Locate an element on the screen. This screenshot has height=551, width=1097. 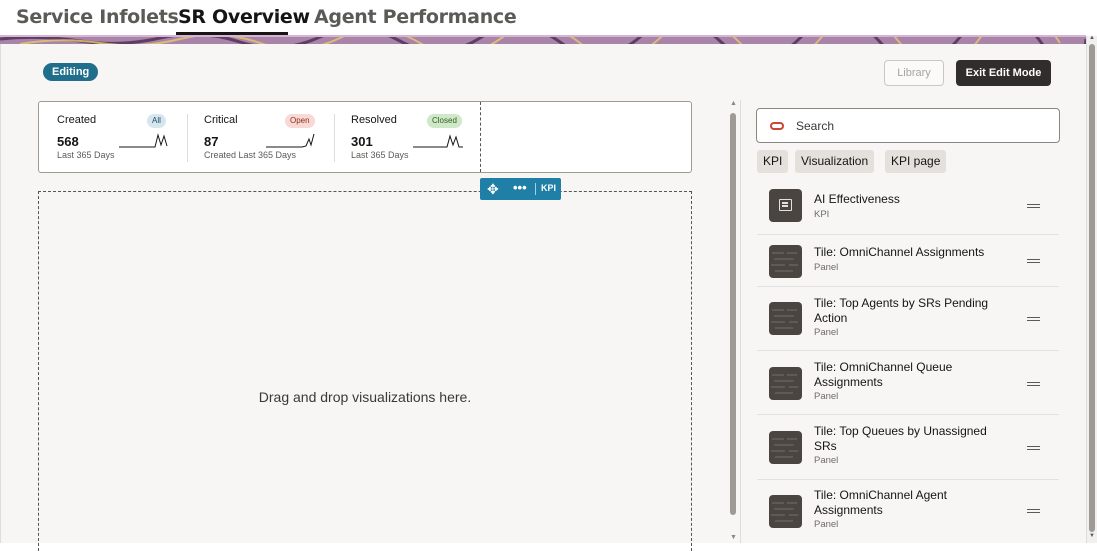
tab-service-infolets: Service Infolets is located at coordinates (97, 17).